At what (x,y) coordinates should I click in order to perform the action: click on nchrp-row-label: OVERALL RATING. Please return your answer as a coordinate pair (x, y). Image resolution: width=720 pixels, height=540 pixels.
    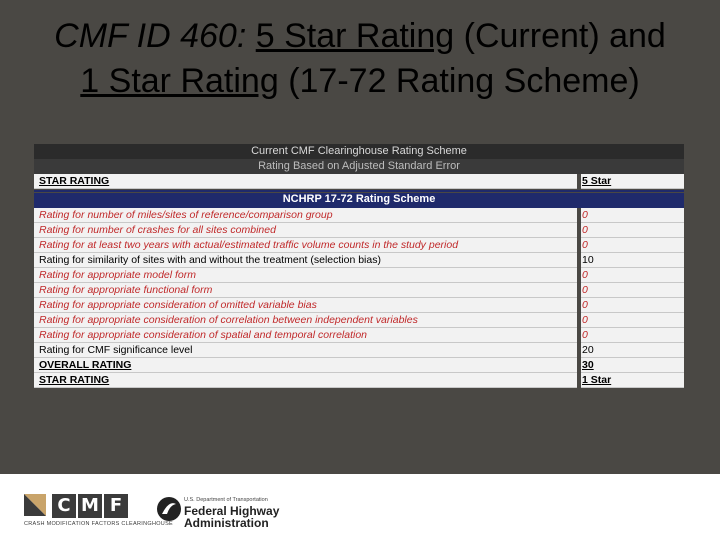
    Looking at the image, I should click on (85, 365).